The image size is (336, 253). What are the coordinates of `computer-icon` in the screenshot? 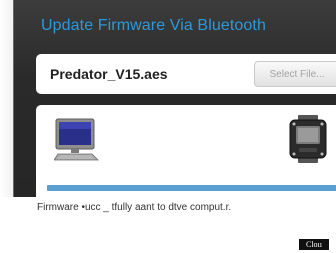 It's located at (76, 140).